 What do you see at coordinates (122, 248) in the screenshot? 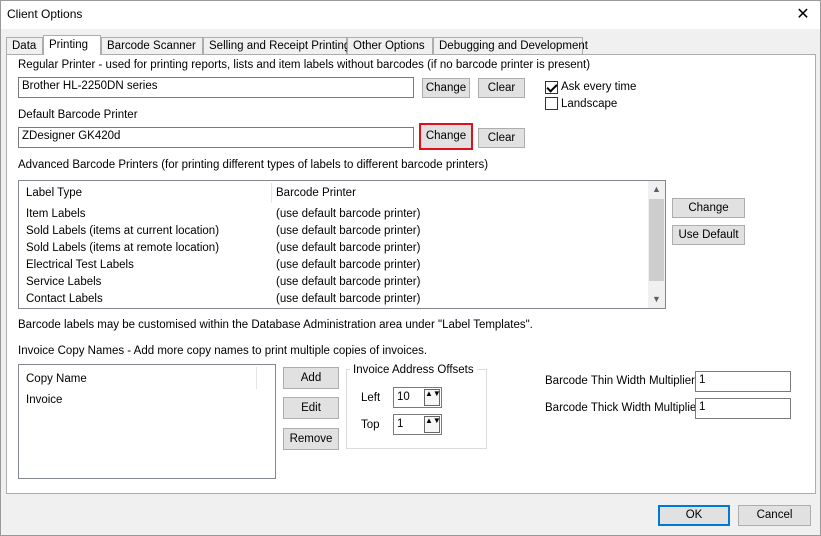
I see `label-type-cell: Sold Labels (items at remote location)` at bounding box center [122, 248].